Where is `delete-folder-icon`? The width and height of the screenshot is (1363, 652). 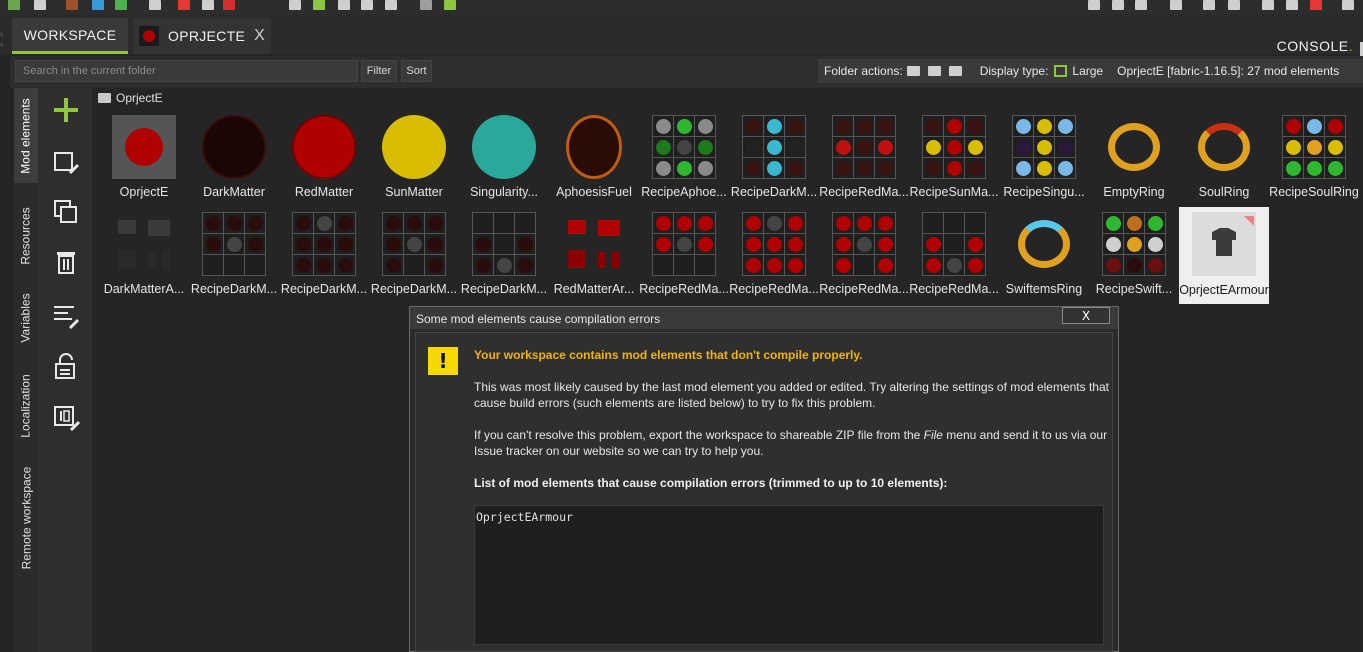
delete-folder-icon is located at coordinates (955, 71).